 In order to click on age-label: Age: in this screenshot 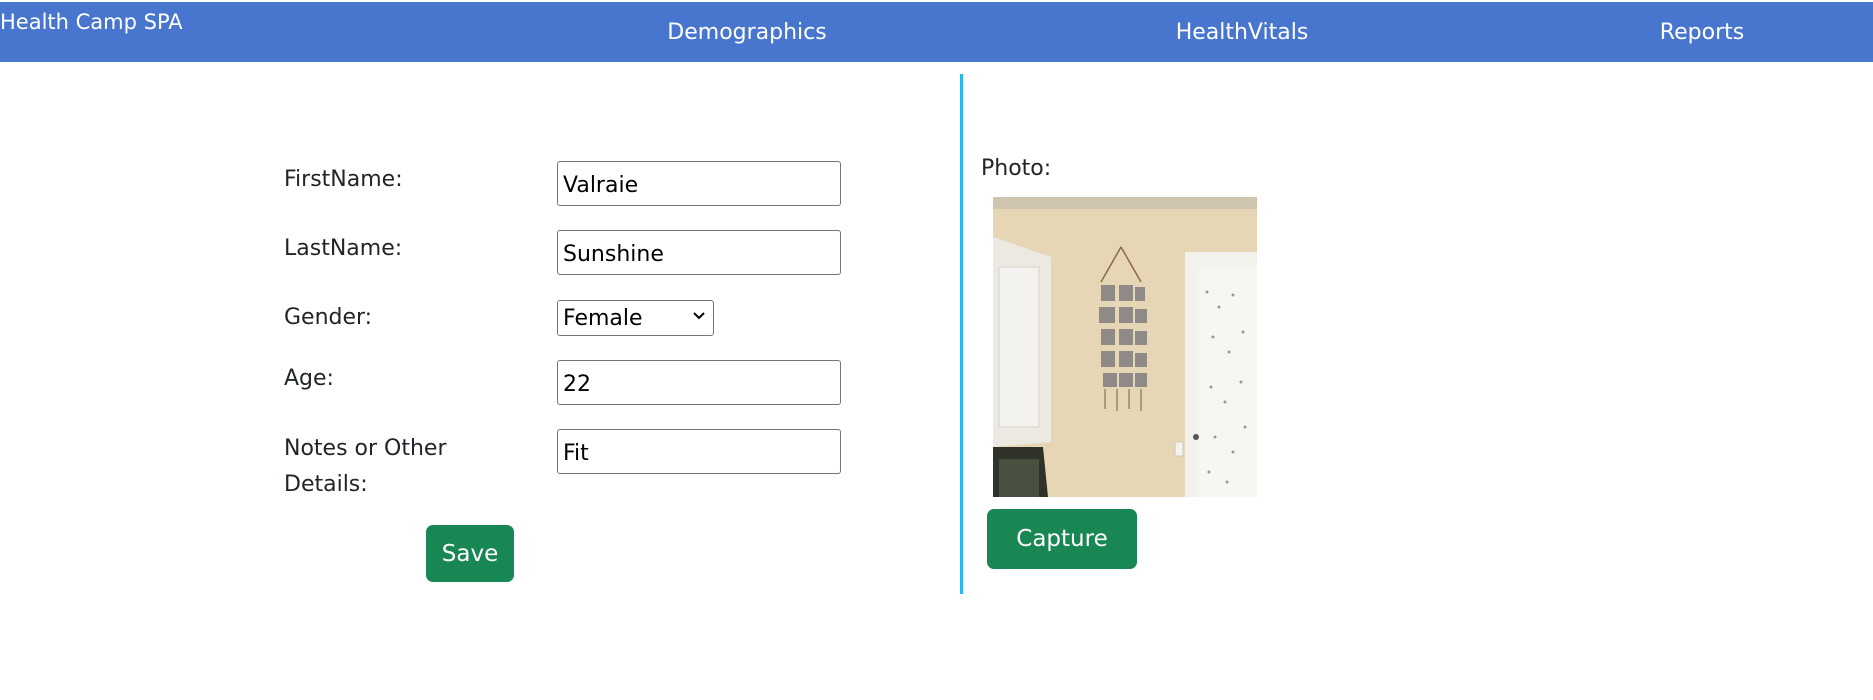, I will do `click(309, 378)`.